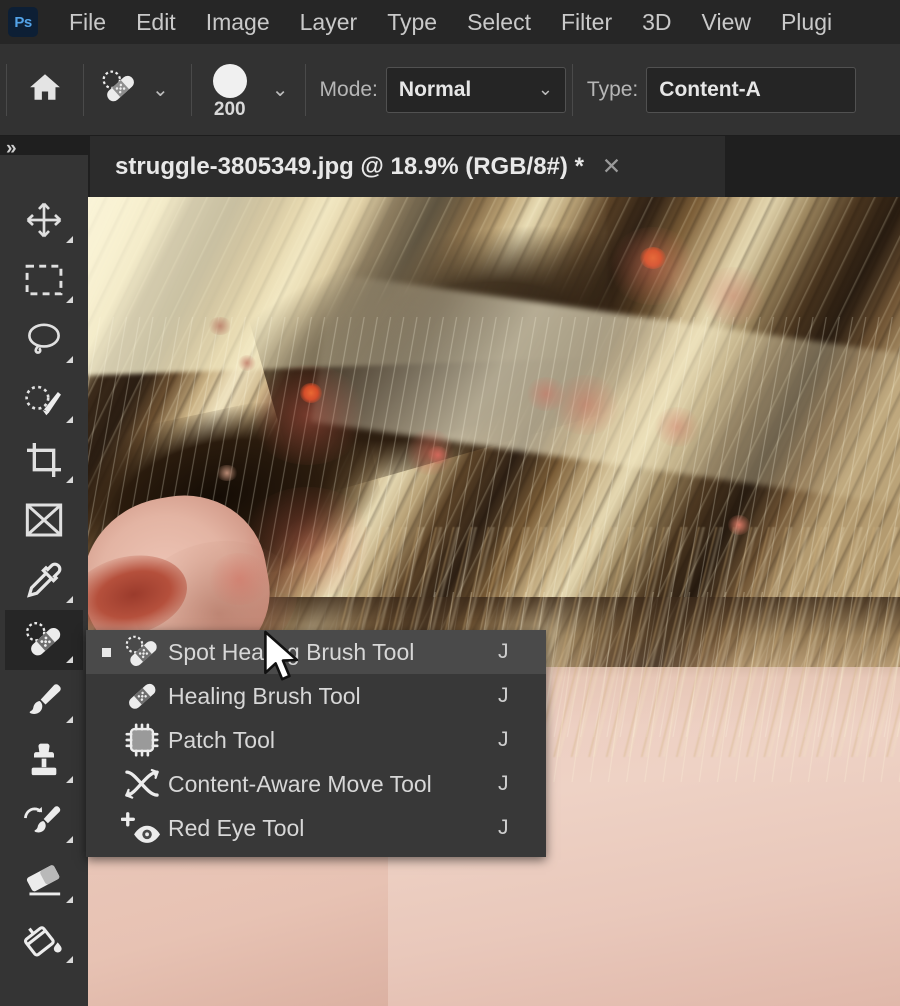  I want to click on sidebar-item-move-tool, so click(44, 220).